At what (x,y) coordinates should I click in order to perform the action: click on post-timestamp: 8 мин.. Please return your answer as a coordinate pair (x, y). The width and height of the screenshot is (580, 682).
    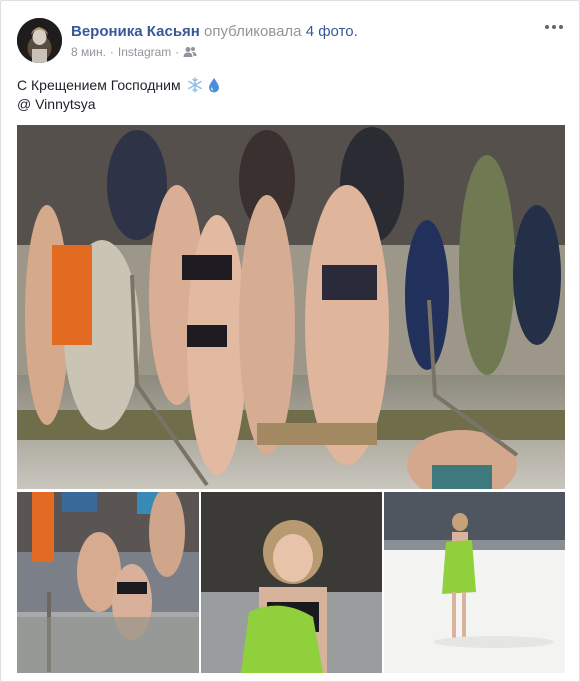
    Looking at the image, I should click on (88, 52).